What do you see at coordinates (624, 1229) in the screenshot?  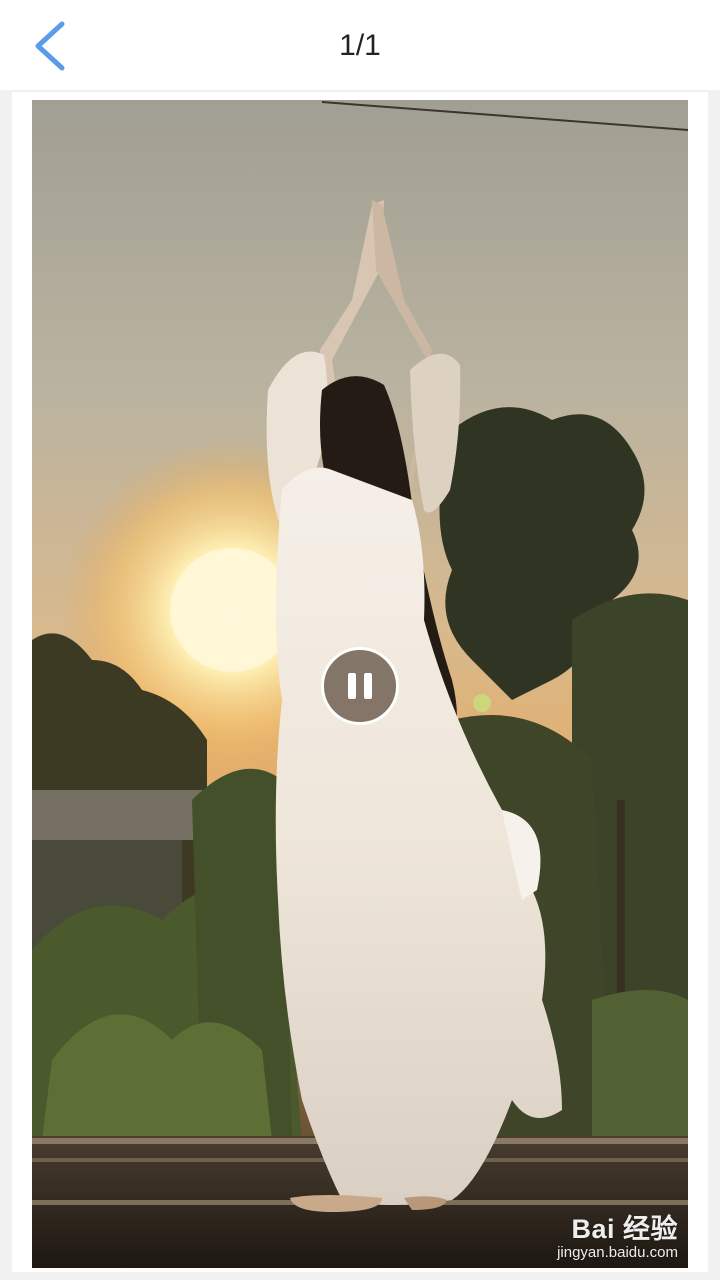 I see `watermark-brand: Bai 经验` at bounding box center [624, 1229].